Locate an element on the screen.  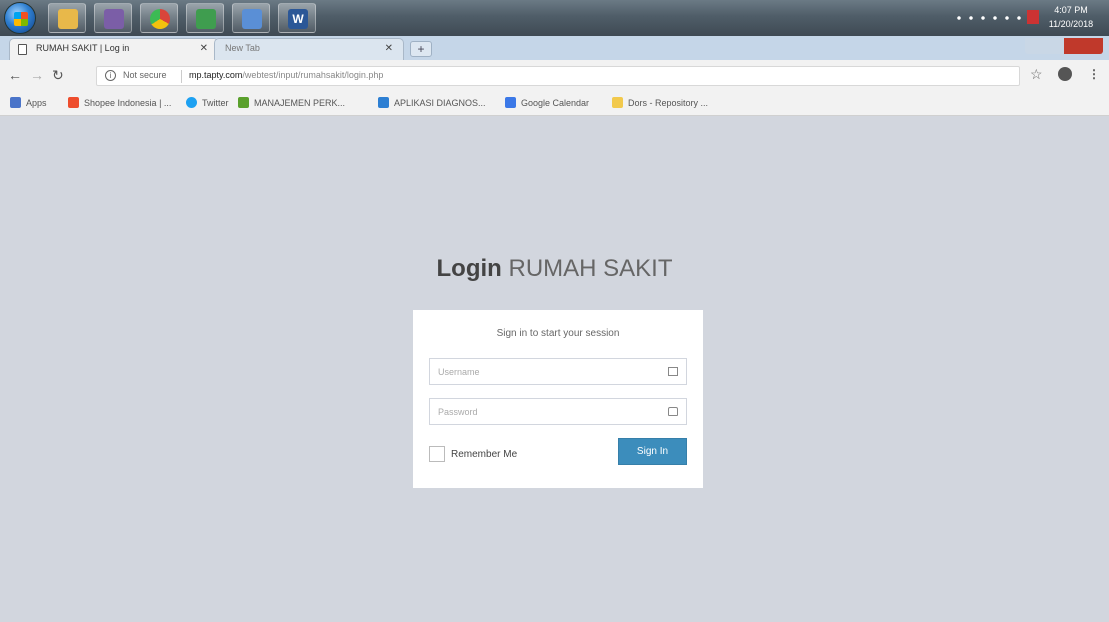
apps-grid-icon is located at coordinates (15, 102).